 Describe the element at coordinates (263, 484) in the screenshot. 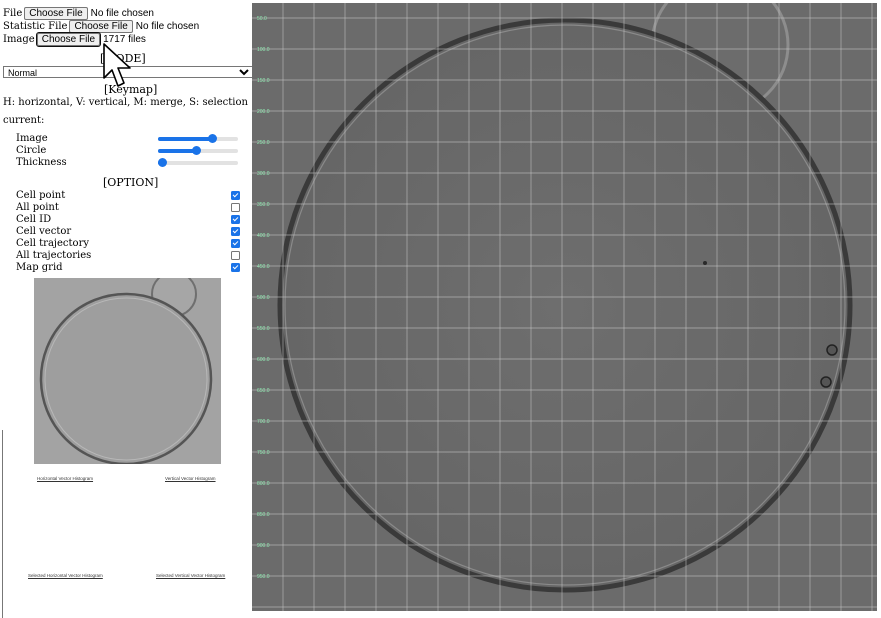

I see `y-axis-label: 800.0` at that location.